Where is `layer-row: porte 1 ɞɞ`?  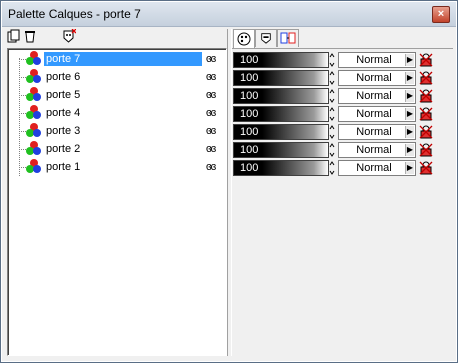 layer-row: porte 1 ɞɞ is located at coordinates (116, 167).